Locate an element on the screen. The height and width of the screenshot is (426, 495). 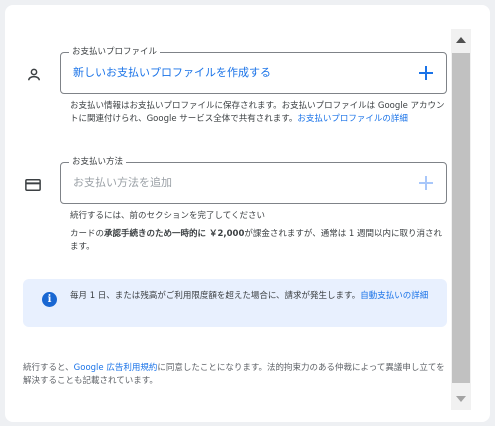
payment-profile-select: お支払いプロファイル 新しいお支払いプロファイルを作成する is located at coordinates (253, 70).